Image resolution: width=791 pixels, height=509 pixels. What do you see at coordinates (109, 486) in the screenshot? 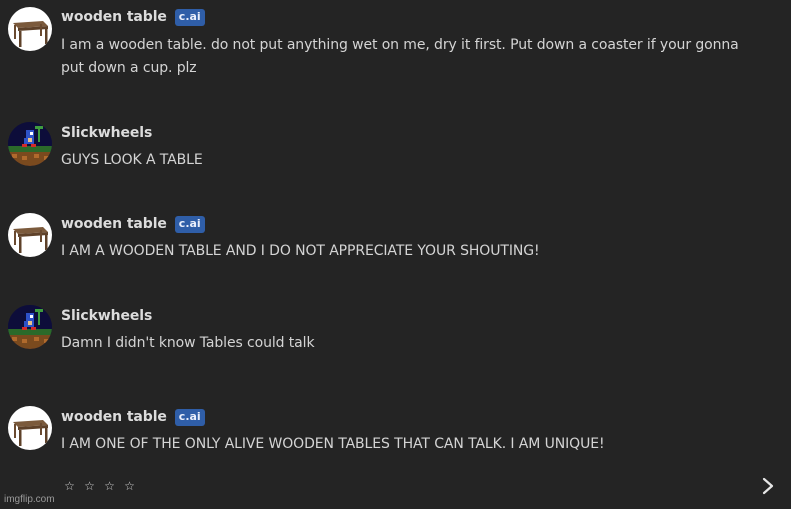
I see `rating-star-3: ☆` at bounding box center [109, 486].